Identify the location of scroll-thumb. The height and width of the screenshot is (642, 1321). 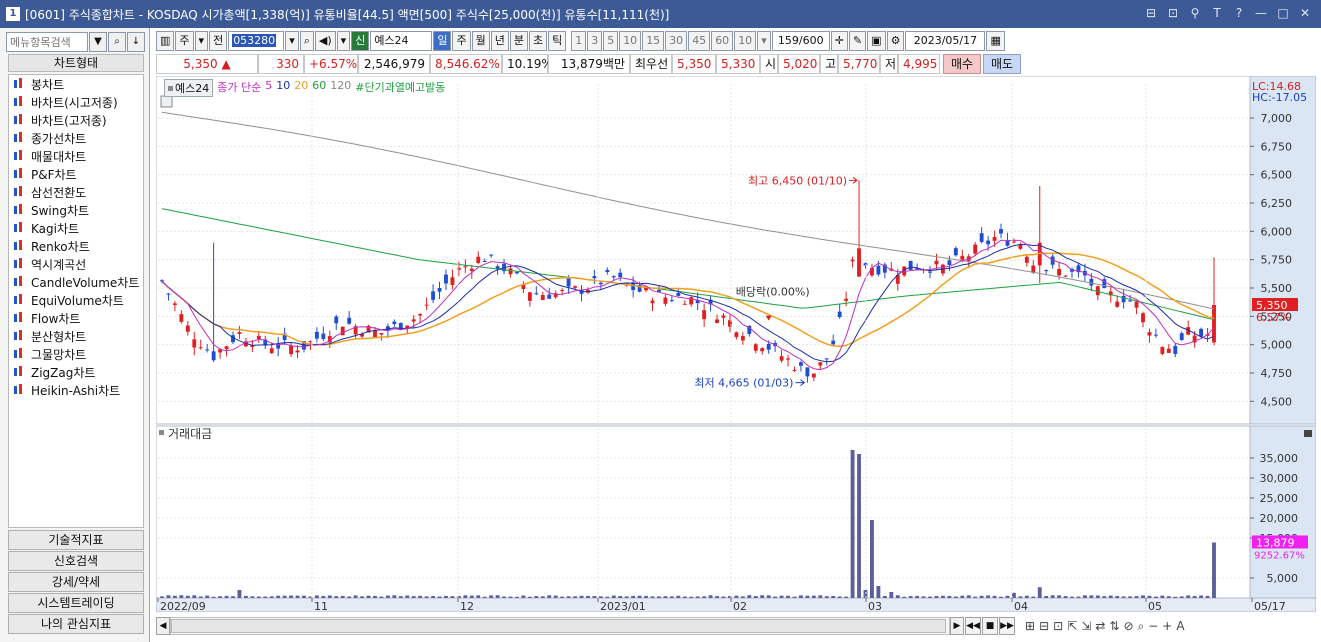
(558, 626).